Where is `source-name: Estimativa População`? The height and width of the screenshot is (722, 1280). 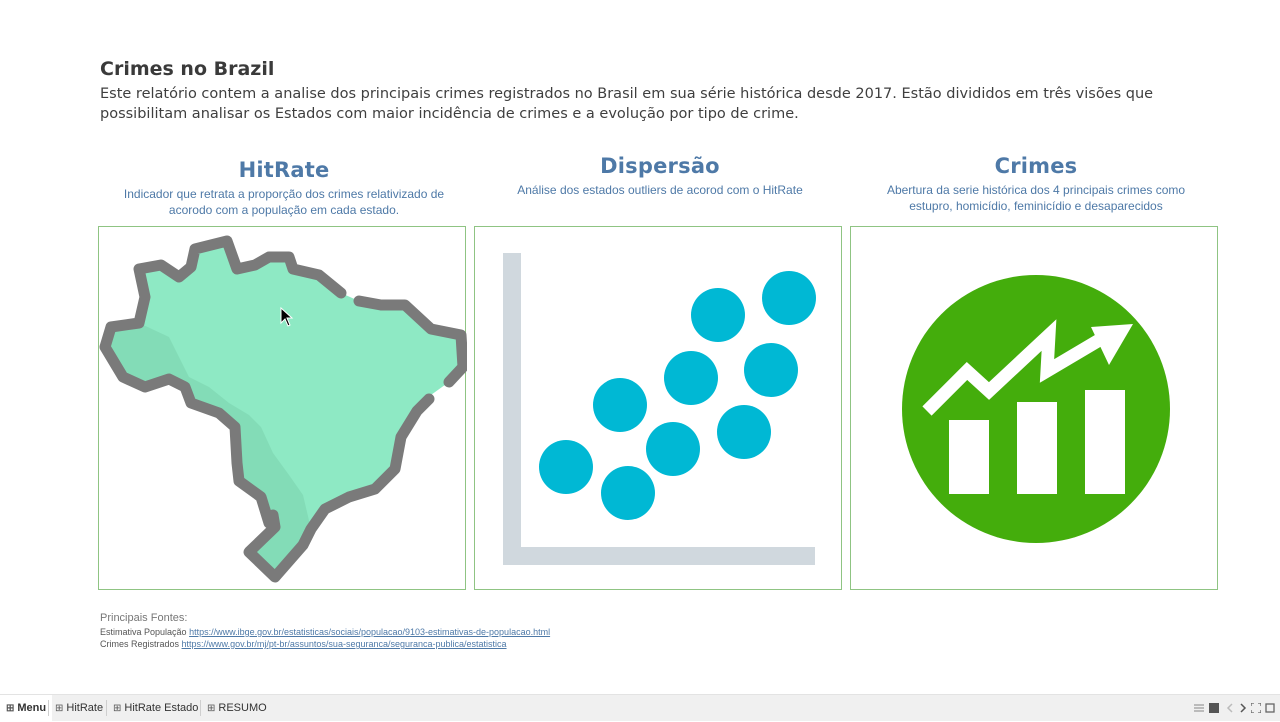 source-name: Estimativa População is located at coordinates (143, 632).